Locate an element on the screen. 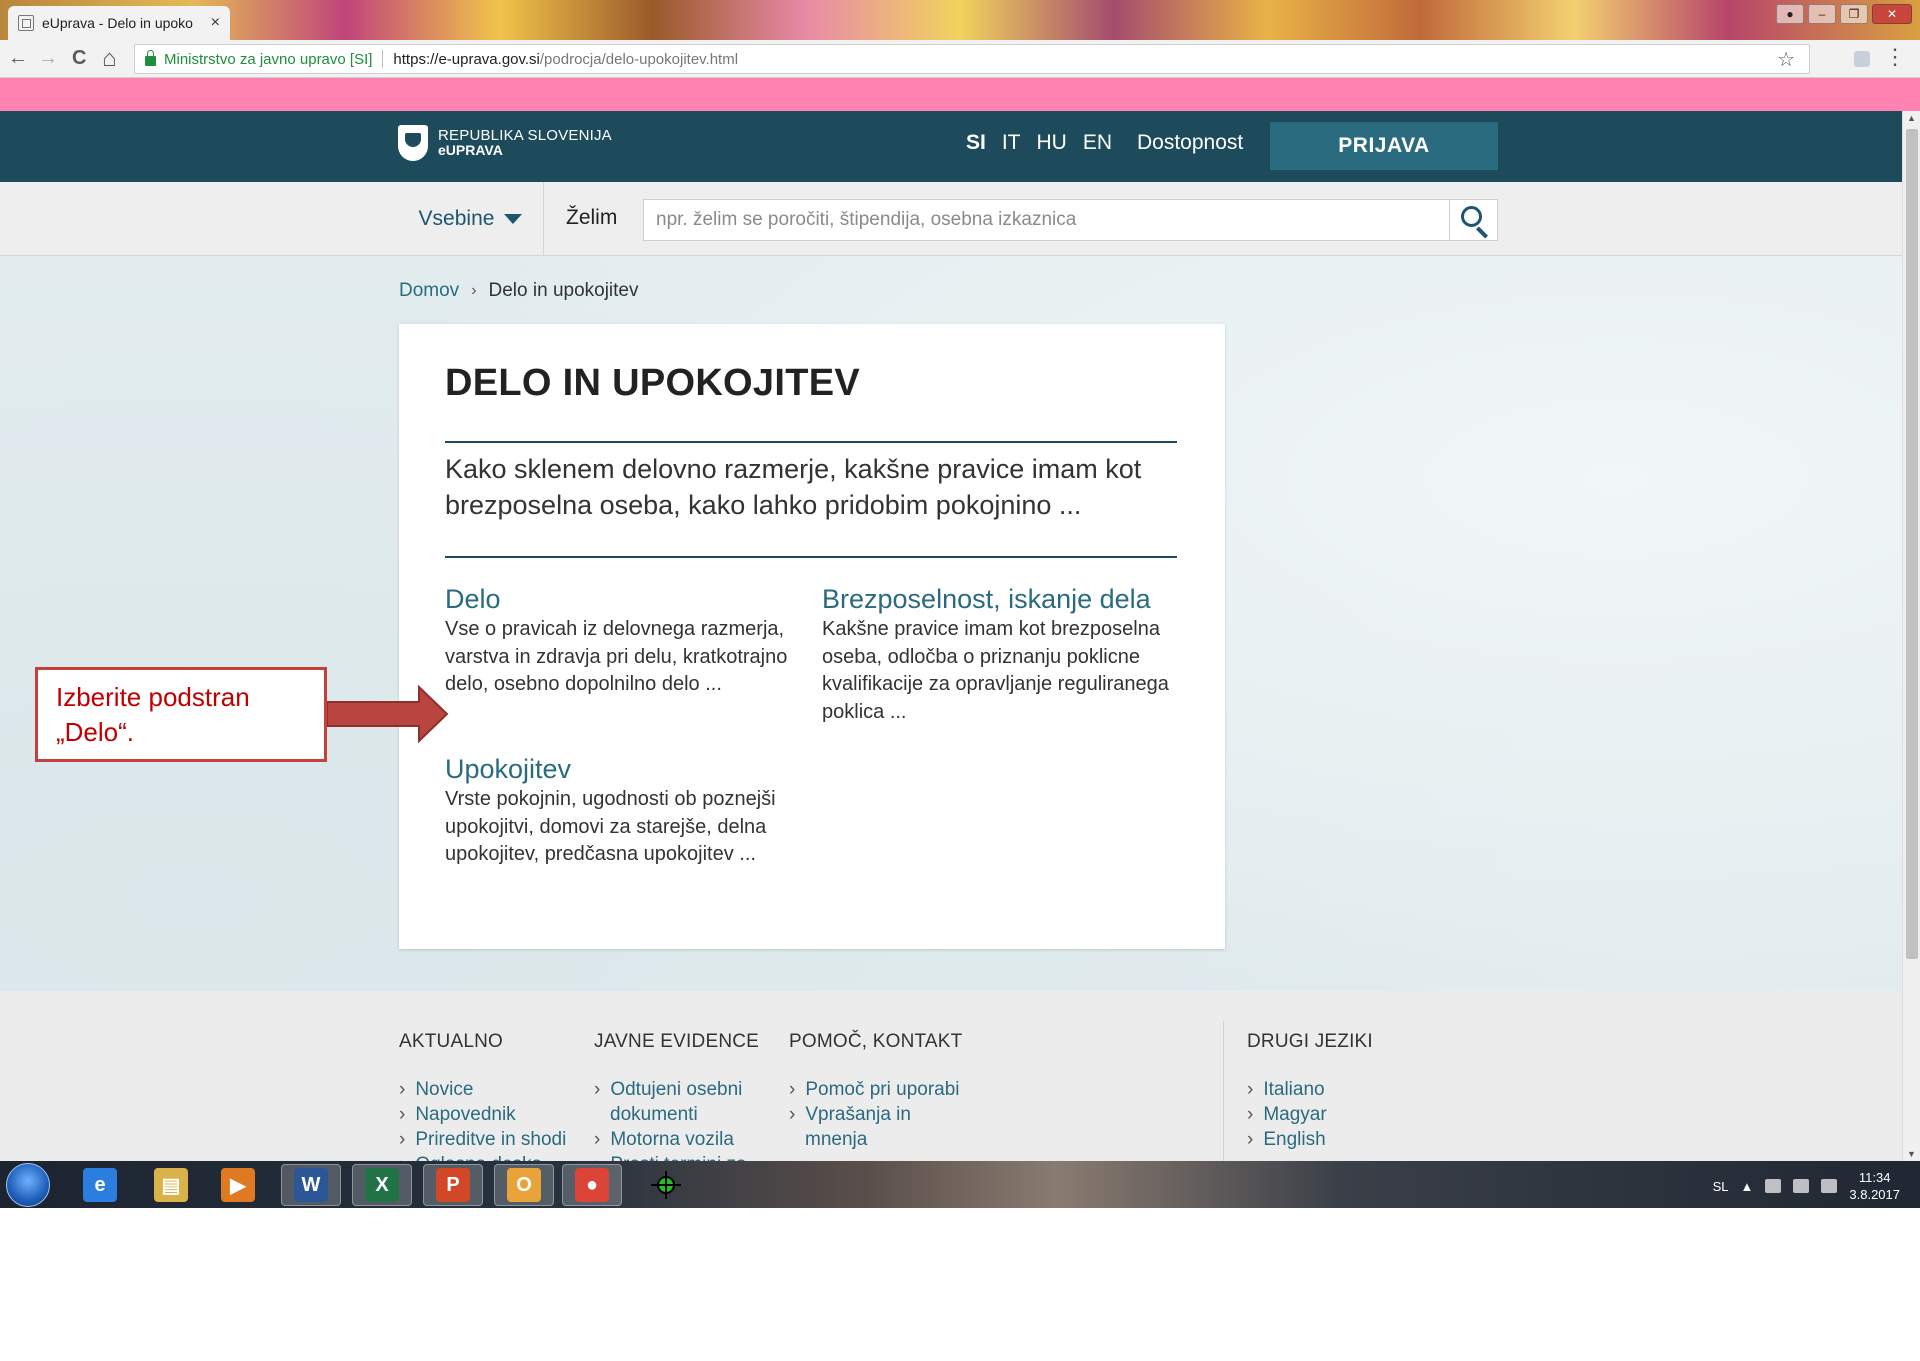 The image size is (1920, 1361). footer-link-continued: dokumenti is located at coordinates (646, 1114).